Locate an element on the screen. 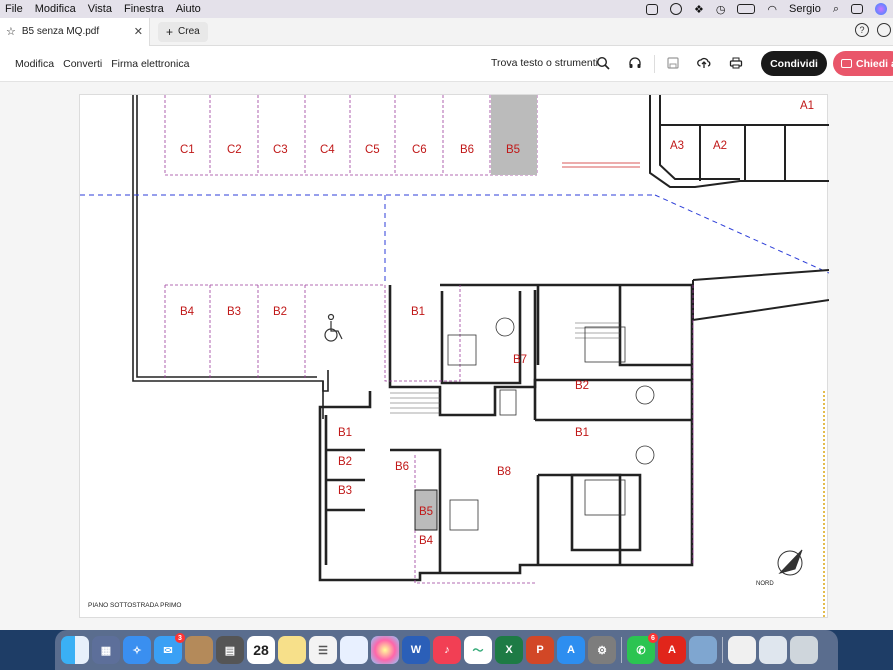  music-icon: ♪ is located at coordinates (447, 650).